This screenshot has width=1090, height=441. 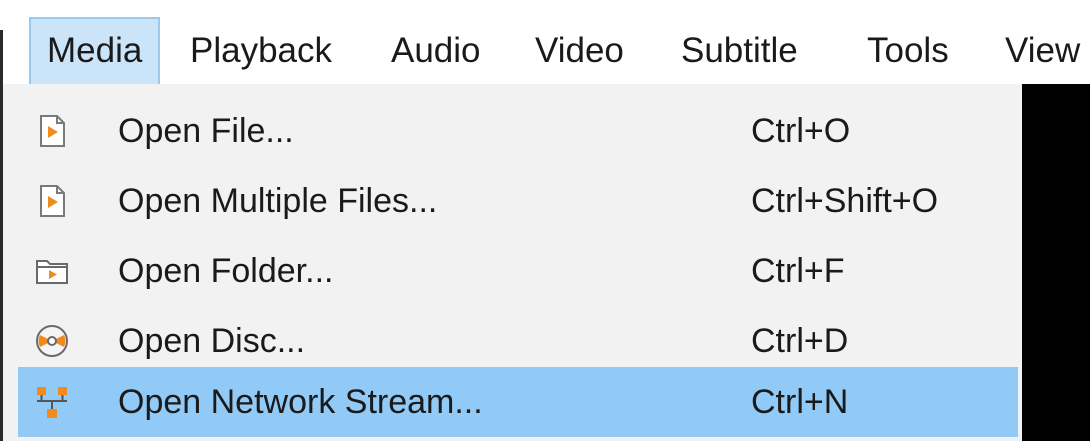 I want to click on menu-item-open-network-stream: Open Network Stream... Ctrl+N, so click(x=518, y=402).